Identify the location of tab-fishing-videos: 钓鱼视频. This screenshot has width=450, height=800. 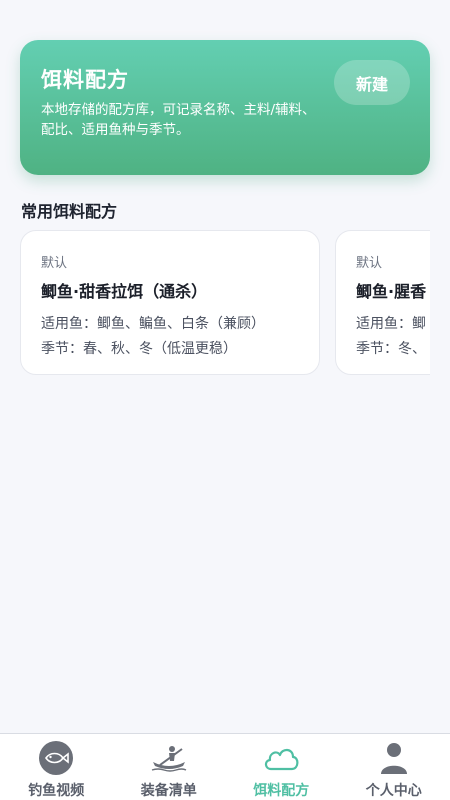
(56, 767).